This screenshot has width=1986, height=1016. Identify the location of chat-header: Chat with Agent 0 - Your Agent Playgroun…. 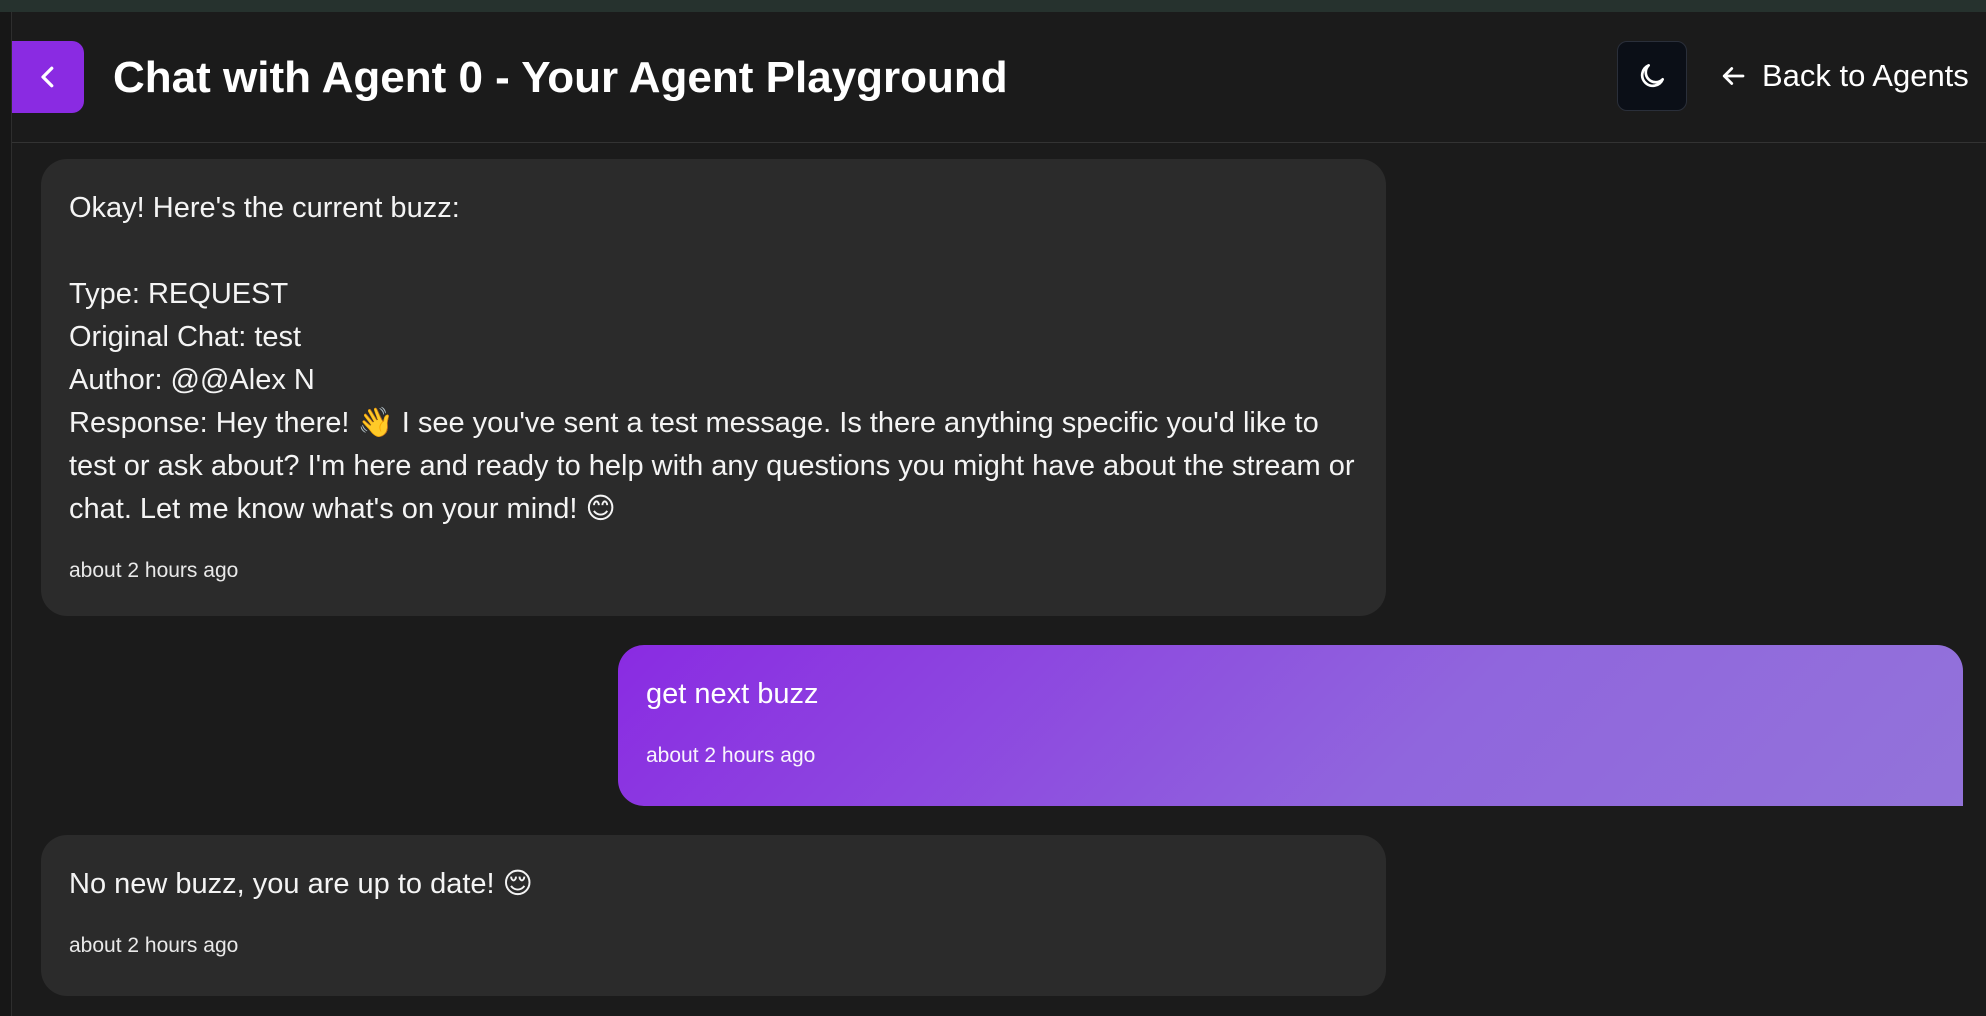
(999, 77).